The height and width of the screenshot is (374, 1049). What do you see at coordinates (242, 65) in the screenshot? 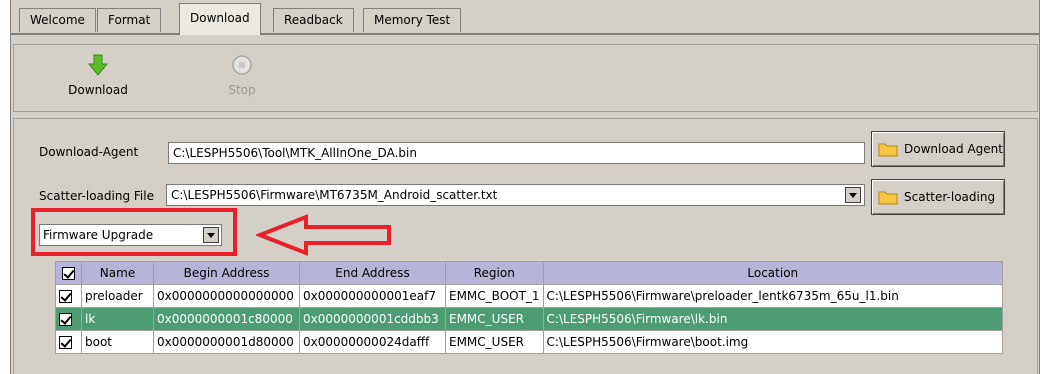
I see `stop-icon` at bounding box center [242, 65].